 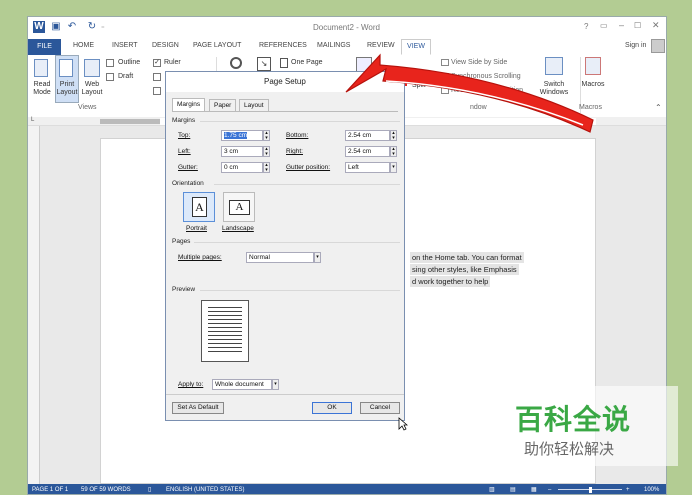 I want to click on outline-icon, so click(x=110, y=63).